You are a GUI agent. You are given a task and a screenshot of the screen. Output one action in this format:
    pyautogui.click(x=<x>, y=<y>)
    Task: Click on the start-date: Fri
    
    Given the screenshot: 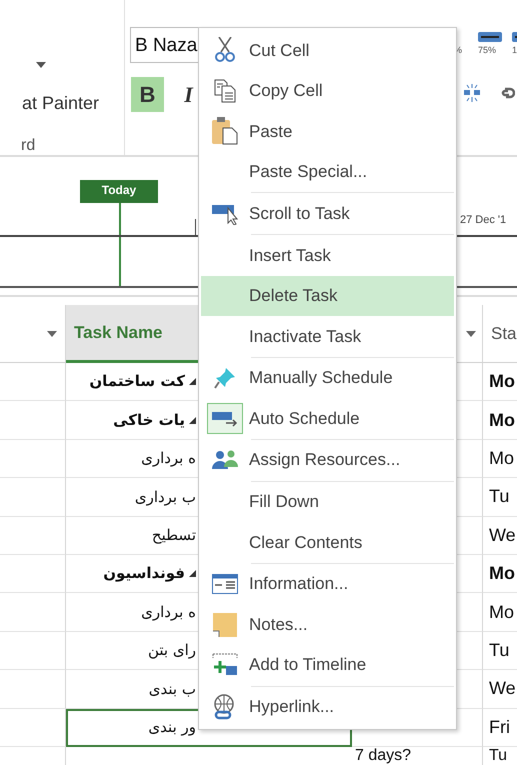 What is the action you would take?
    pyautogui.click(x=499, y=727)
    